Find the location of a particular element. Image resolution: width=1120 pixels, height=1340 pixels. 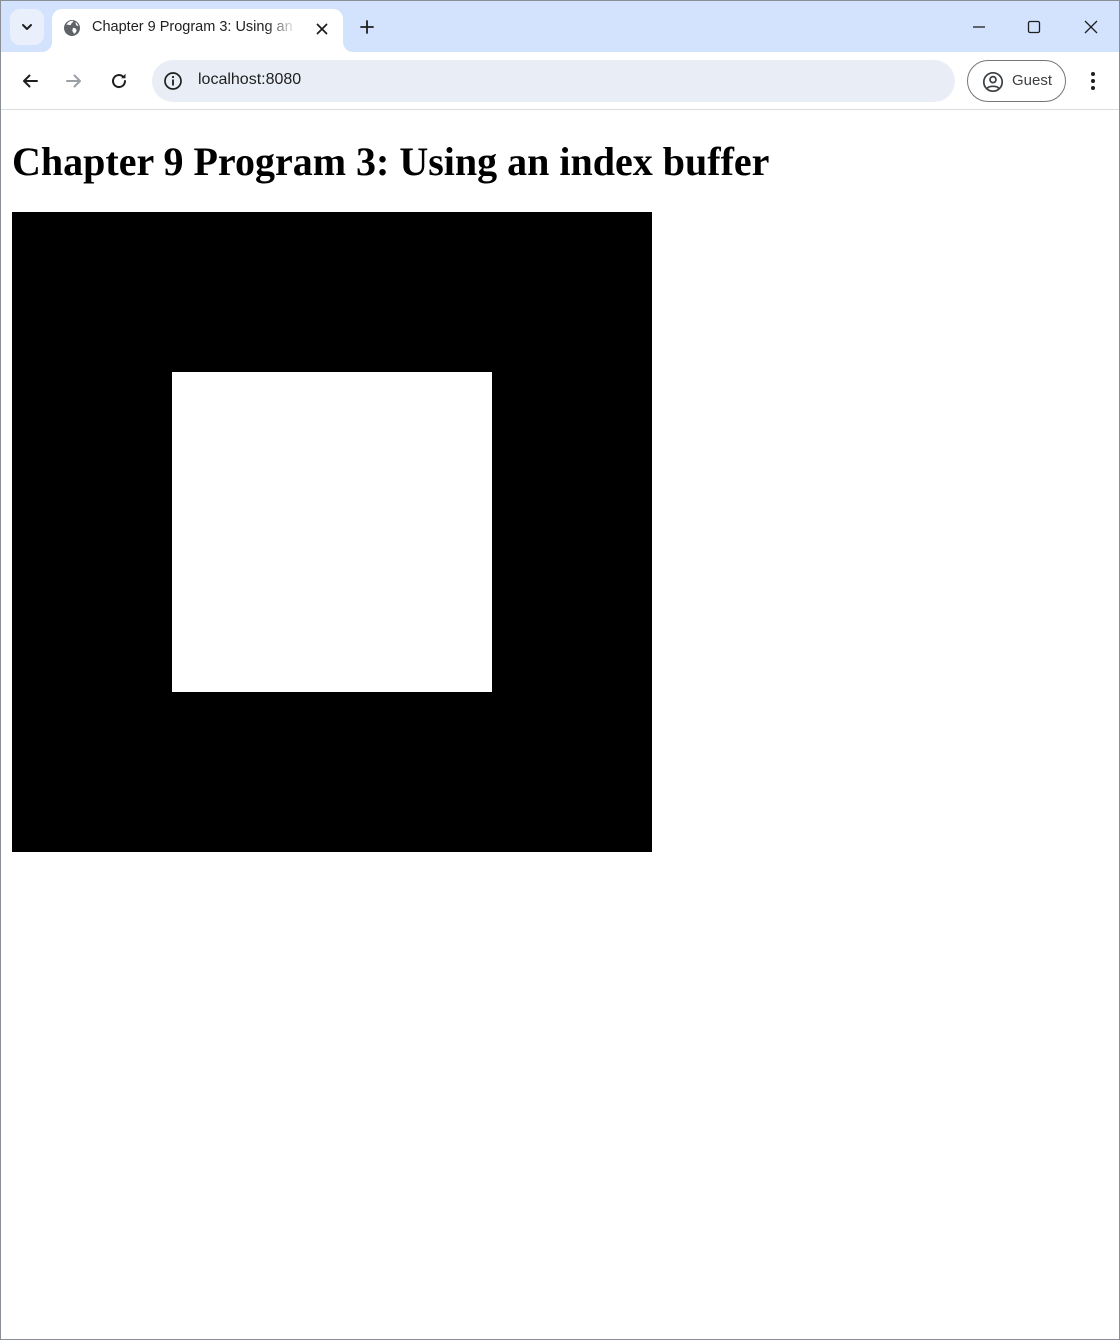

info-icon is located at coordinates (173, 81).